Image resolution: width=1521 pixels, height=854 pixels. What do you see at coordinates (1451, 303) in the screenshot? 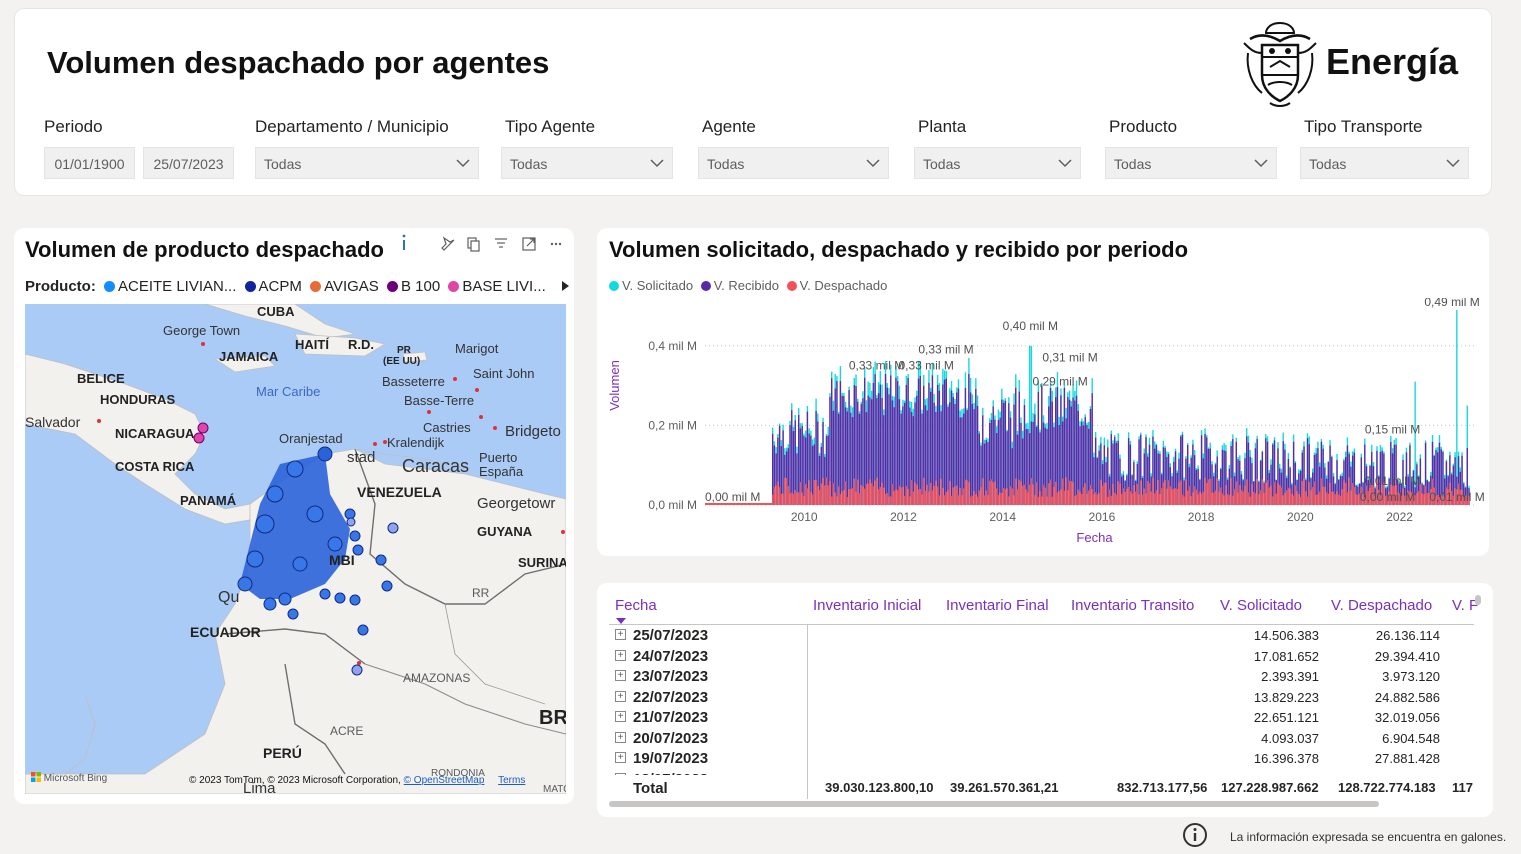
I see `data-label: 0,49 mil M` at bounding box center [1451, 303].